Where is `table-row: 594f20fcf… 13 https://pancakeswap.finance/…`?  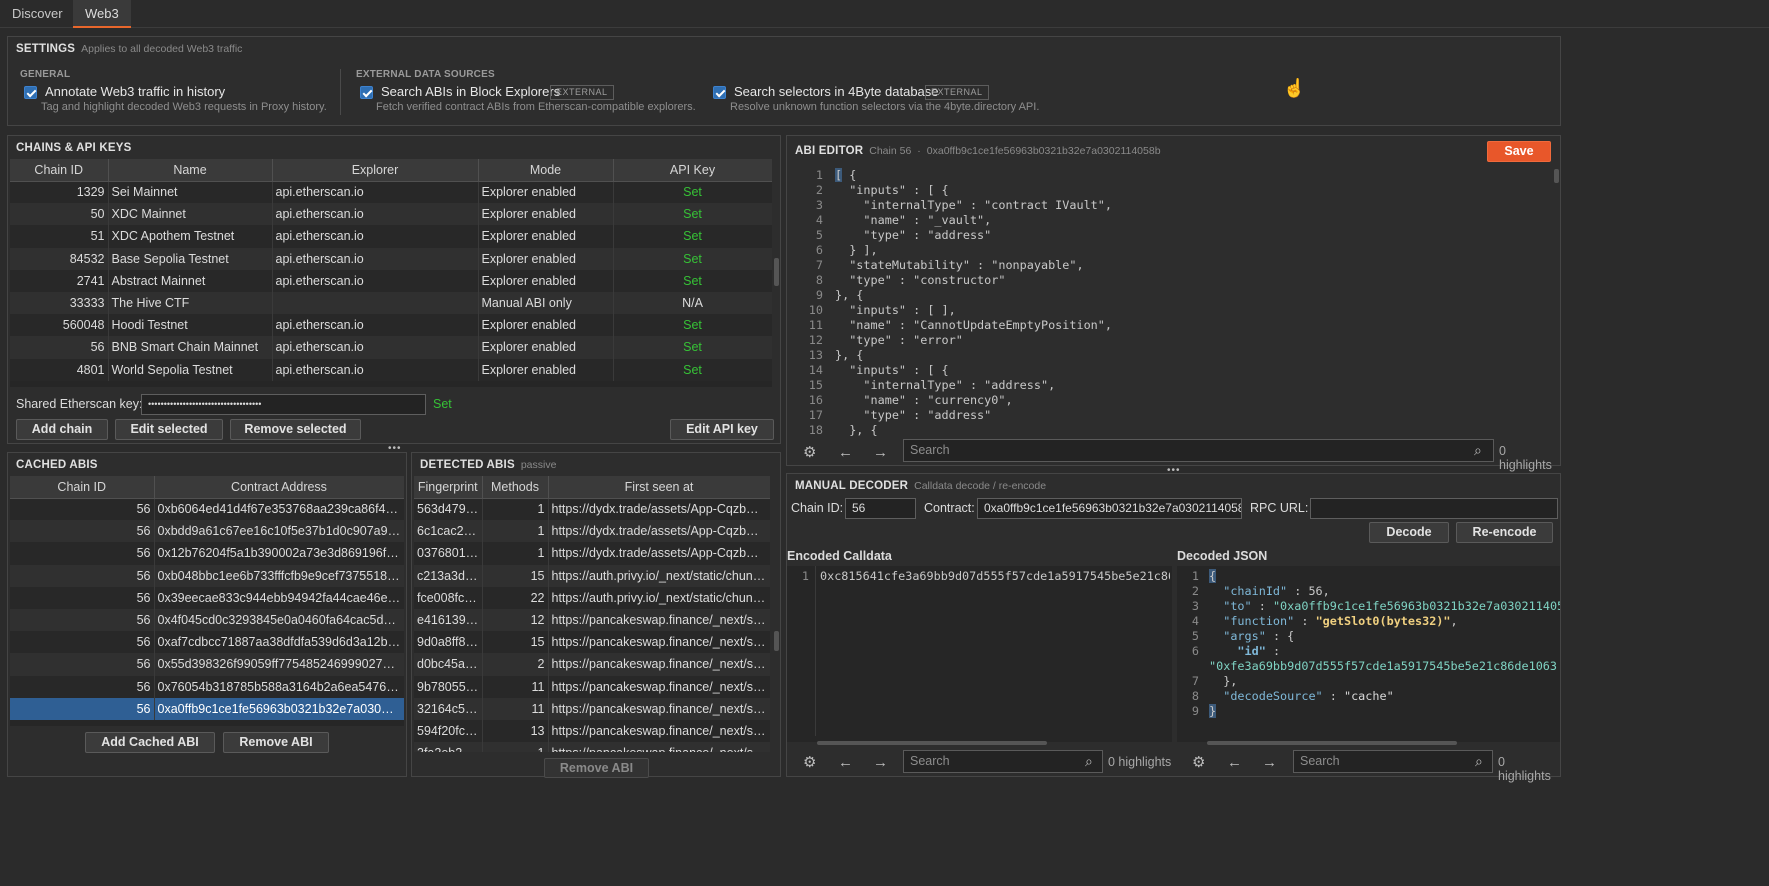 table-row: 594f20fcf… 13 https://pancakeswap.finance/… is located at coordinates (592, 731).